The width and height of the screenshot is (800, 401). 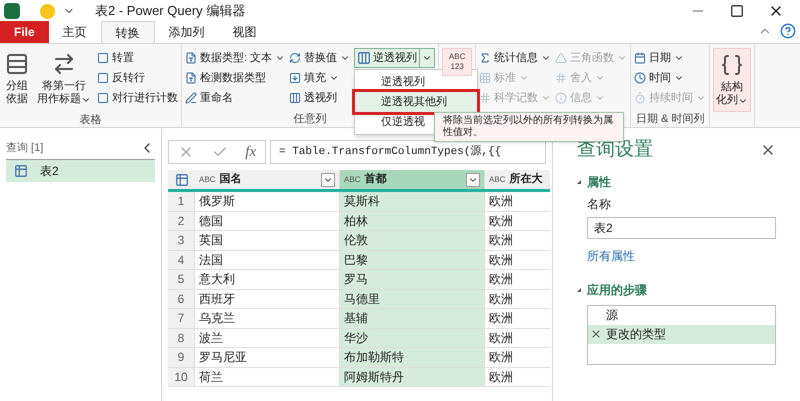 I want to click on row-number: 3, so click(x=181, y=240).